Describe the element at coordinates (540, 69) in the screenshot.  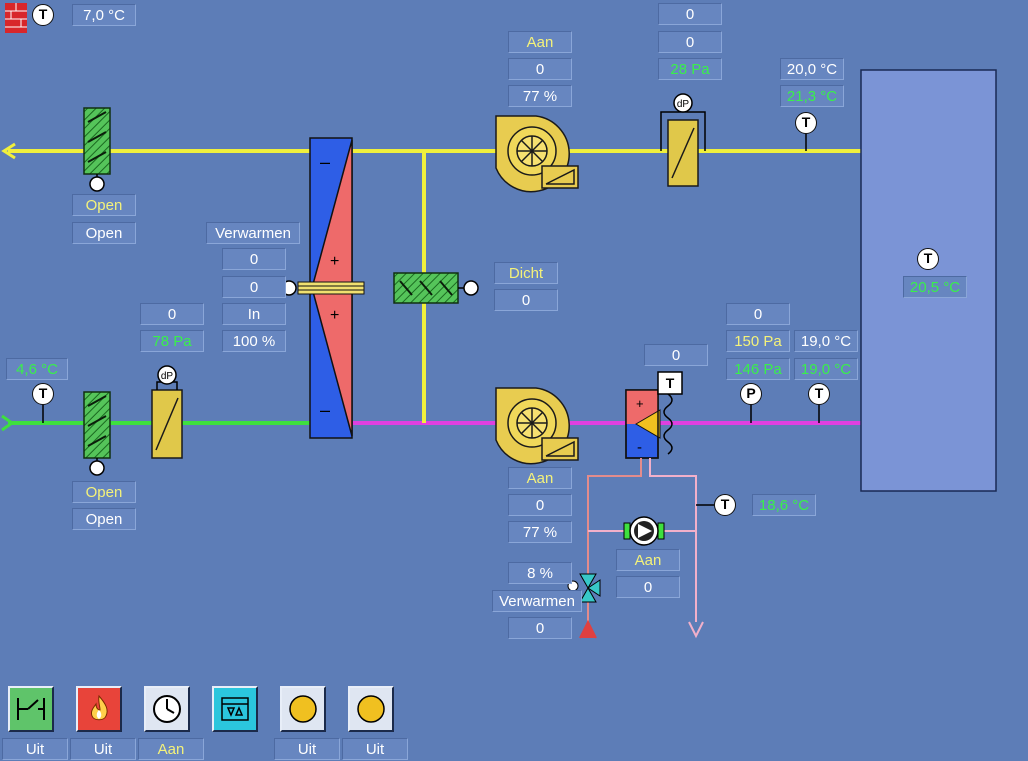
I see `exhaust-fan-value: 0` at that location.